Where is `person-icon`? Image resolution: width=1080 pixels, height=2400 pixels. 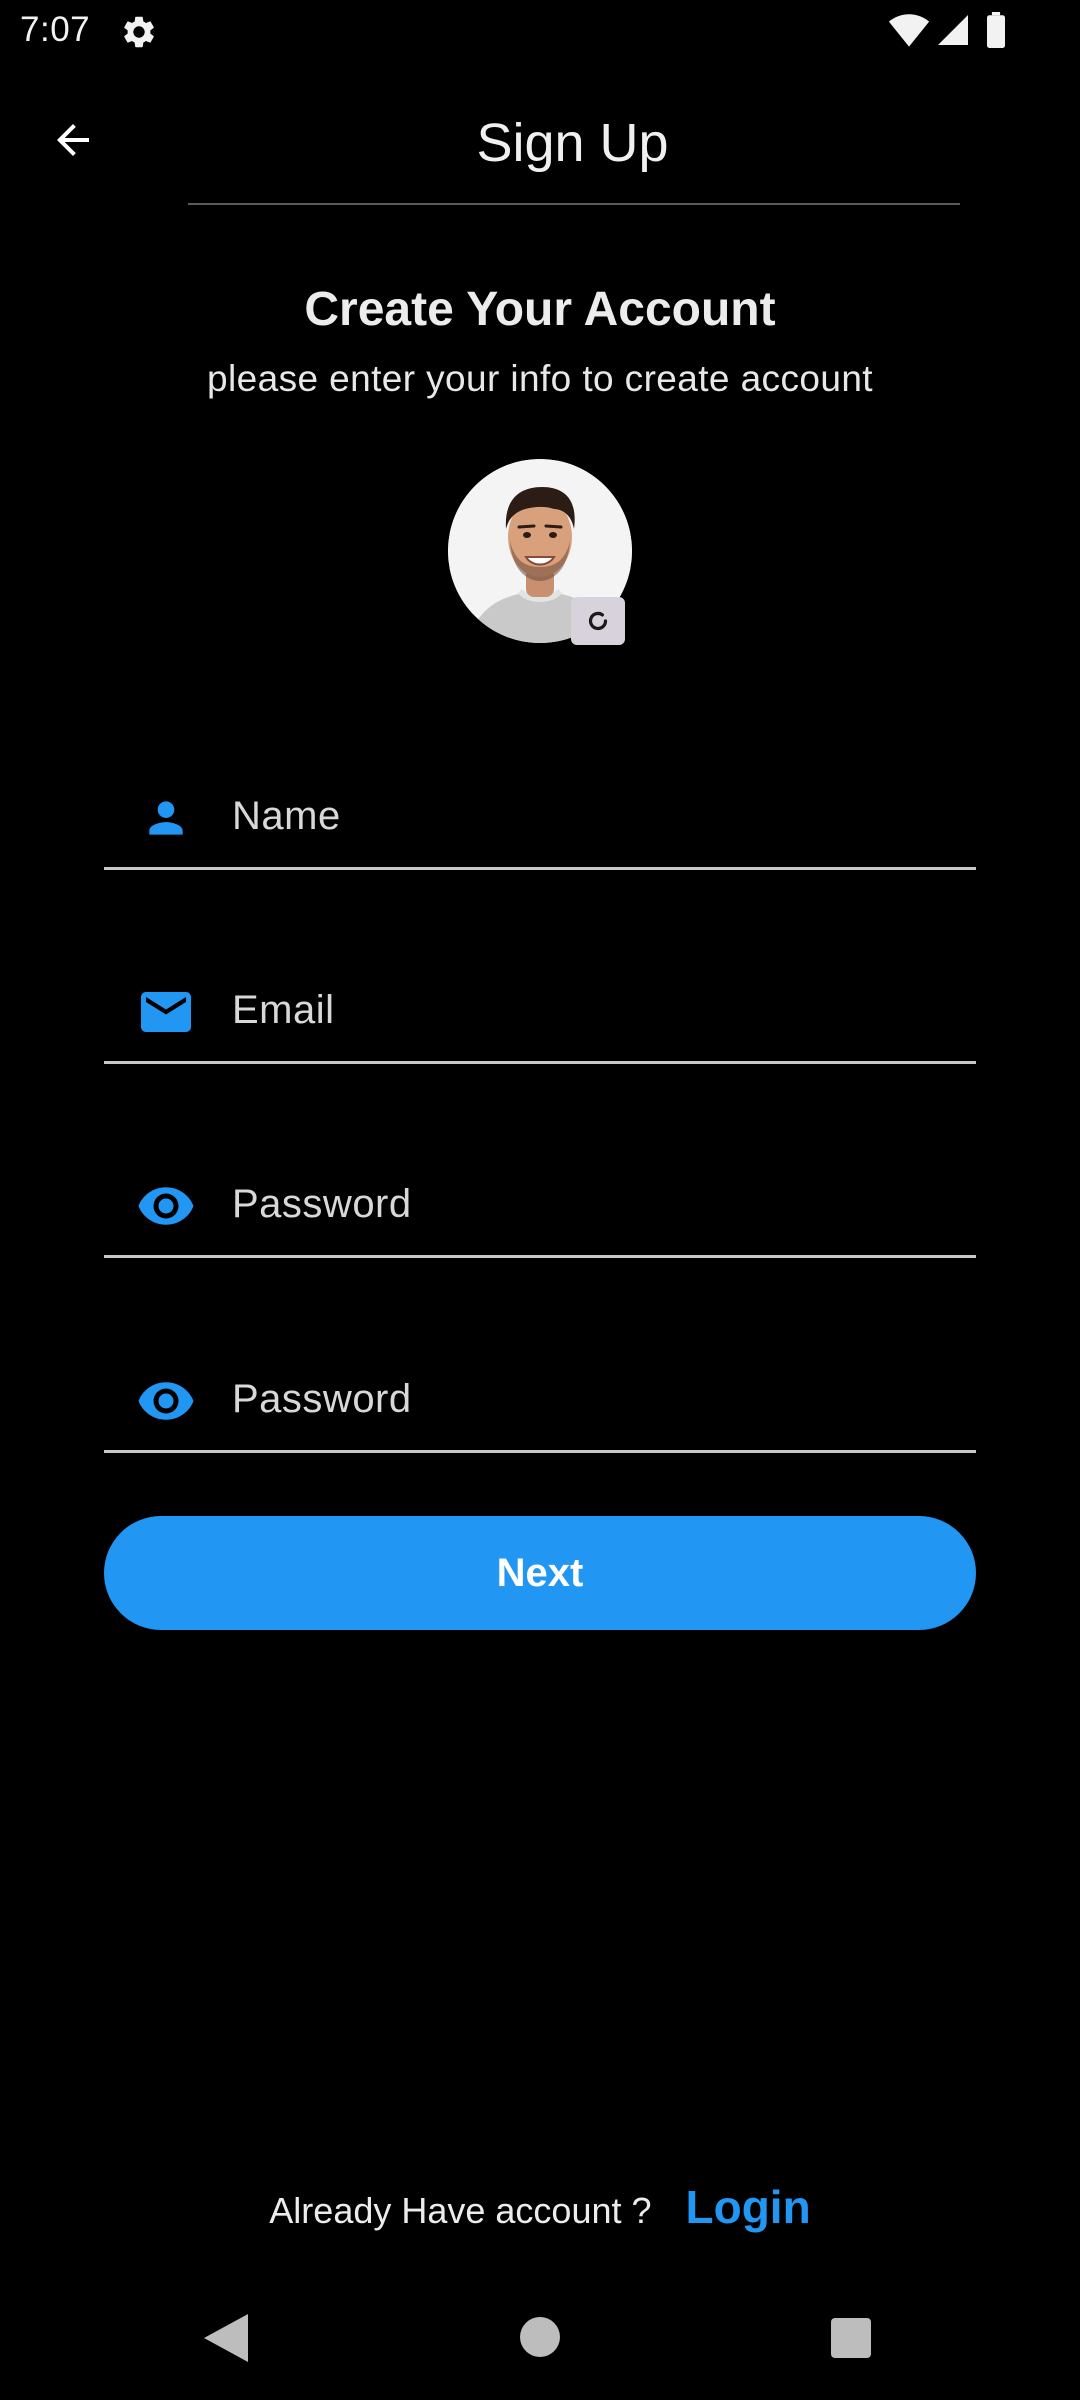
person-icon is located at coordinates (166, 818).